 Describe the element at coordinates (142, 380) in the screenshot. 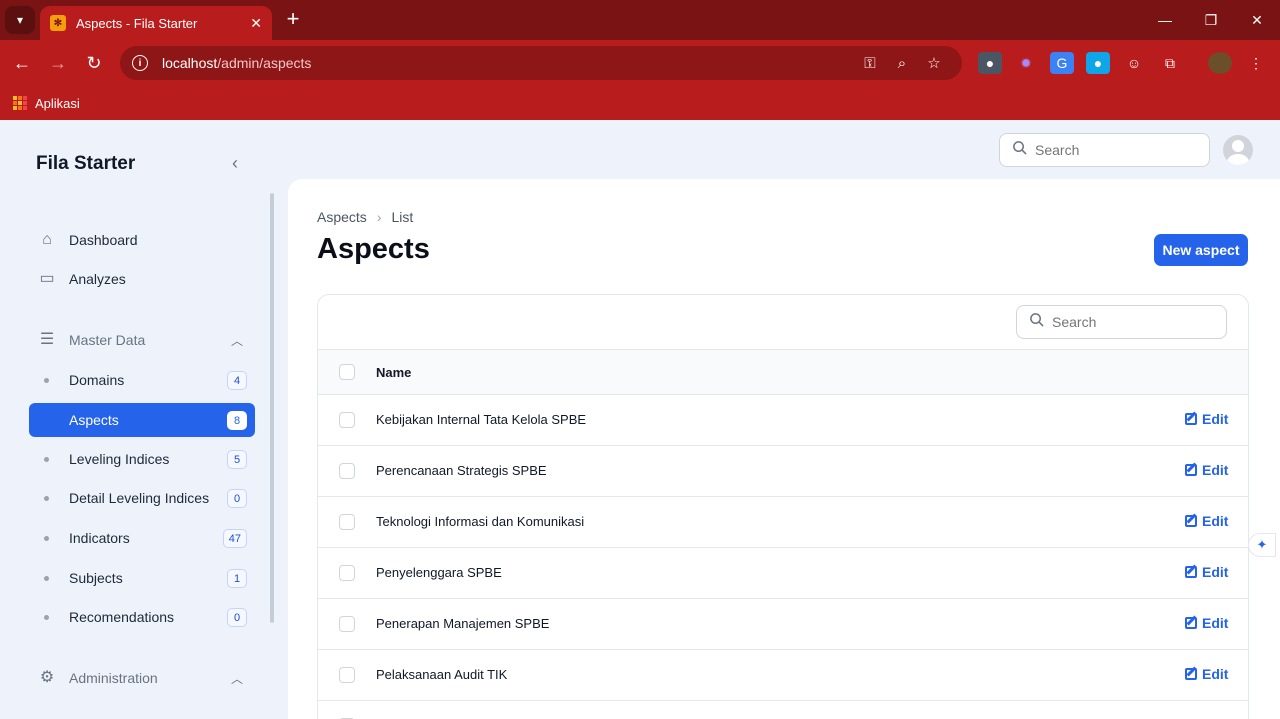

I see `sidebar-item-domains: Domains 4` at that location.